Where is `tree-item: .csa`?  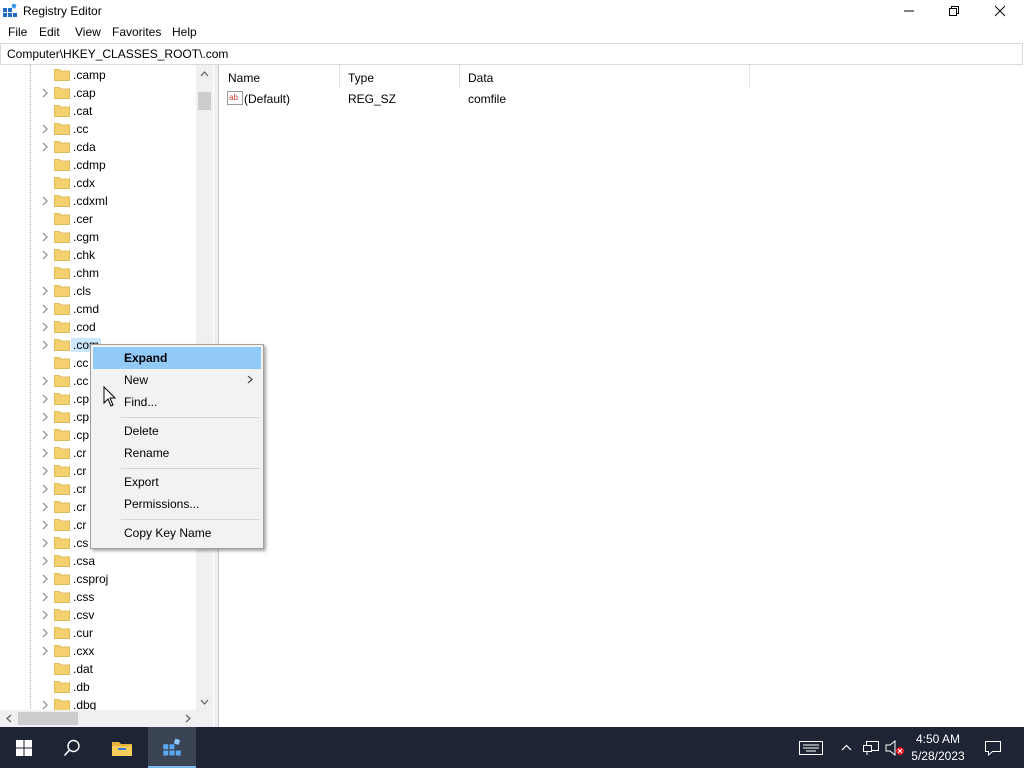
tree-item: .csa is located at coordinates (98, 561).